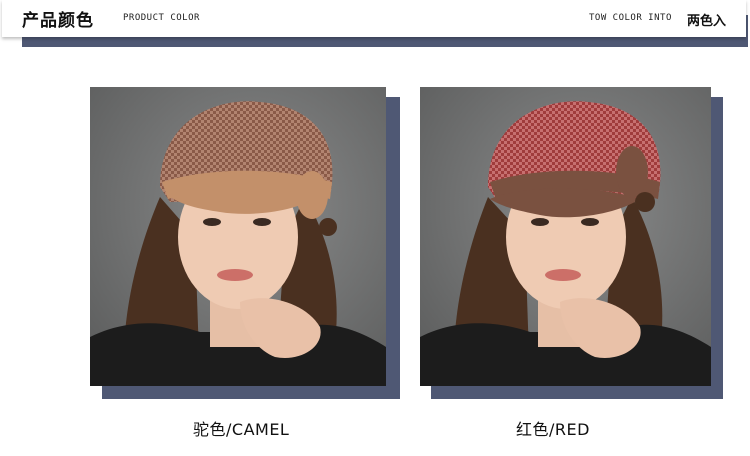 This screenshot has width=750, height=456. Describe the element at coordinates (630, 18) in the screenshot. I see `header-subtitle-english: TOW COLOR INTO` at that location.